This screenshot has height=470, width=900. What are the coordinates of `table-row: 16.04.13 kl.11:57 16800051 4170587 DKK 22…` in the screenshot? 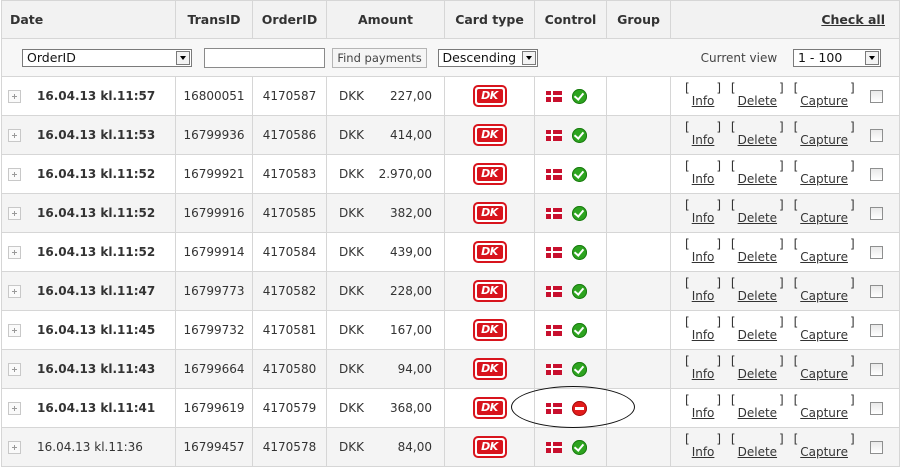 It's located at (450, 96).